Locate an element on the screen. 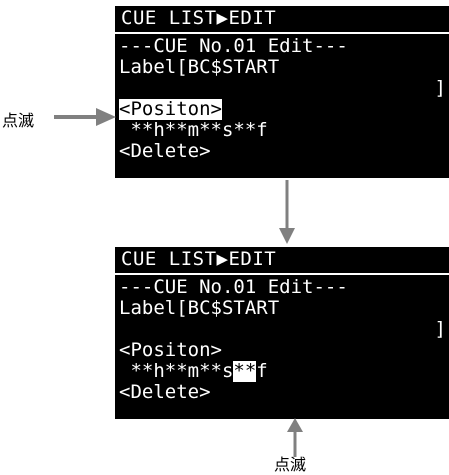  blink-label-left: 点滅 is located at coordinates (18, 120).